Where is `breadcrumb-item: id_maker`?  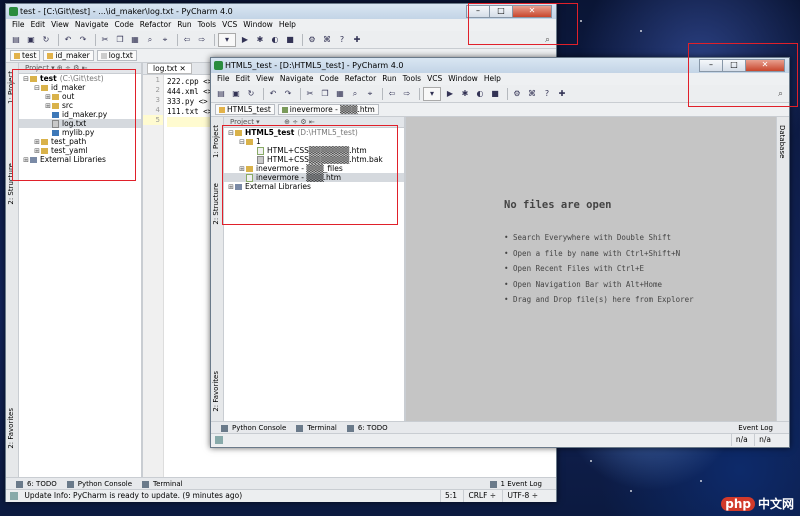
breadcrumb-item: id_maker is located at coordinates (68, 55).